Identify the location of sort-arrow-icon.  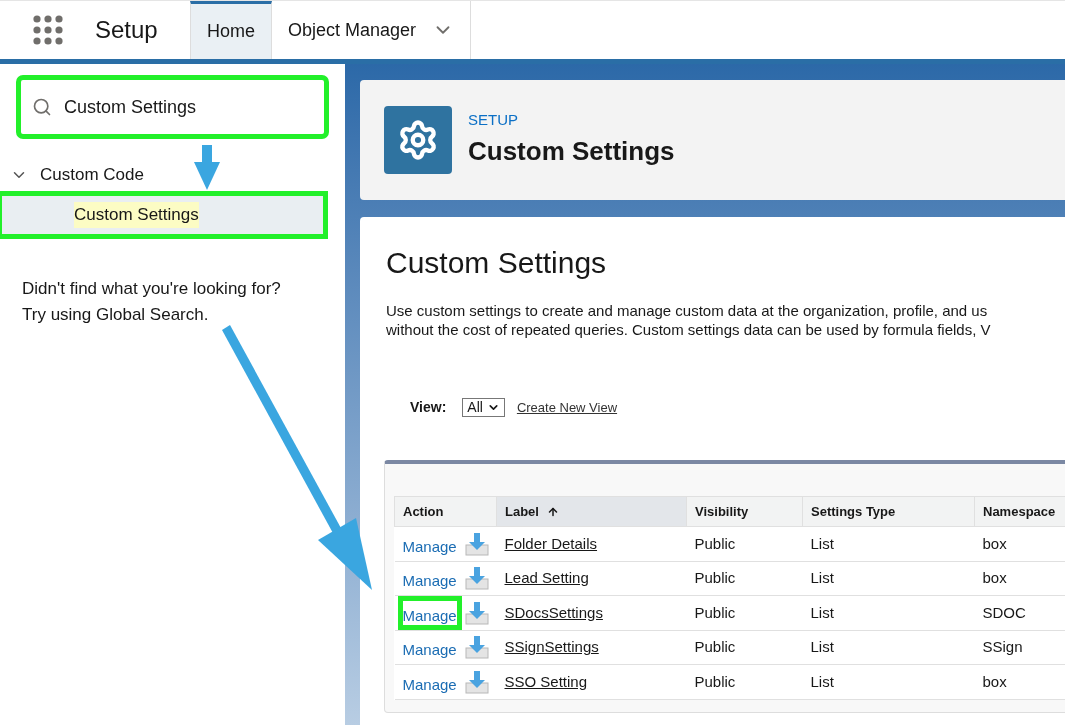
(552, 511).